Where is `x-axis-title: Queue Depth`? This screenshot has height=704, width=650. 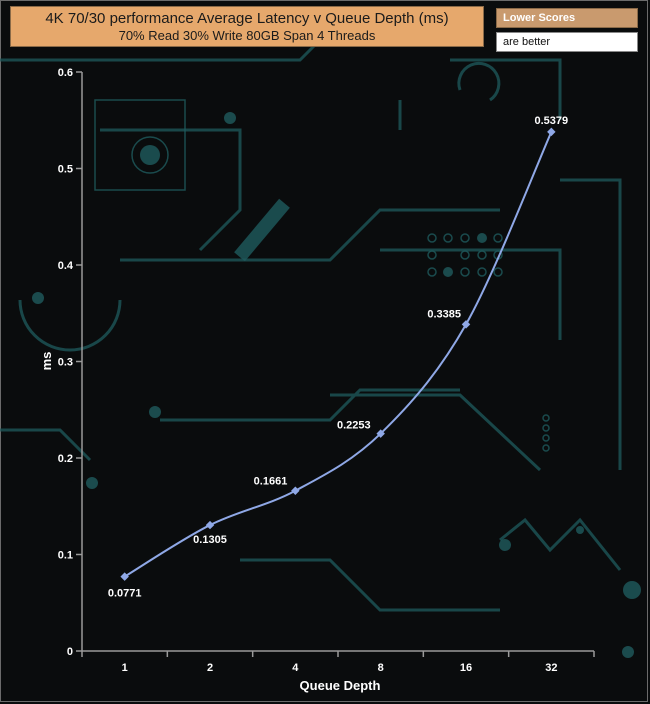
x-axis-title: Queue Depth is located at coordinates (340, 685).